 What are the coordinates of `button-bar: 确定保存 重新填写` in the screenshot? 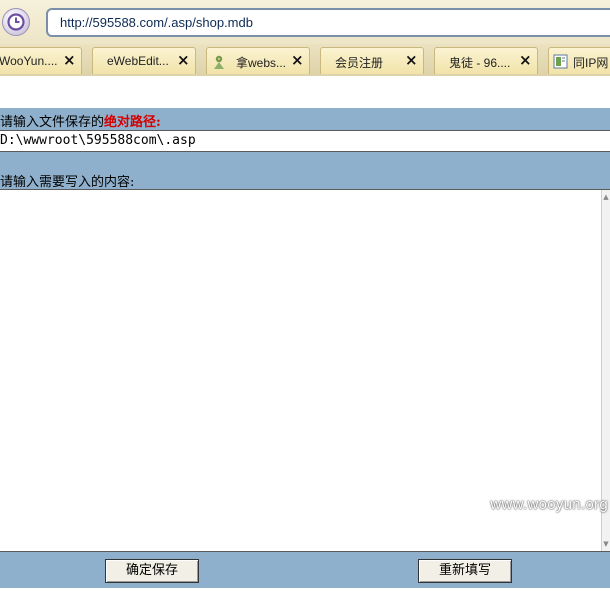 It's located at (305, 570).